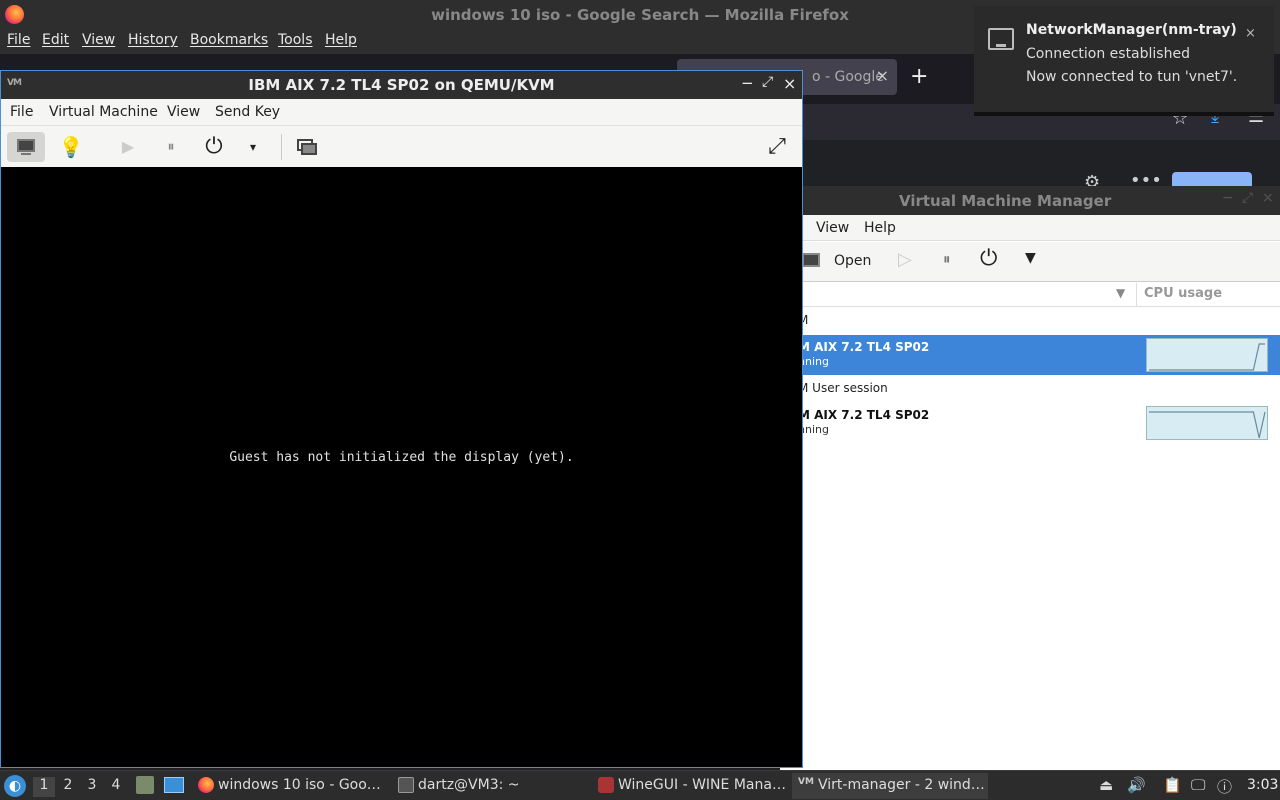 The image size is (1280, 800). Describe the element at coordinates (1172, 785) in the screenshot. I see `clipboard-icon: 📋` at that location.